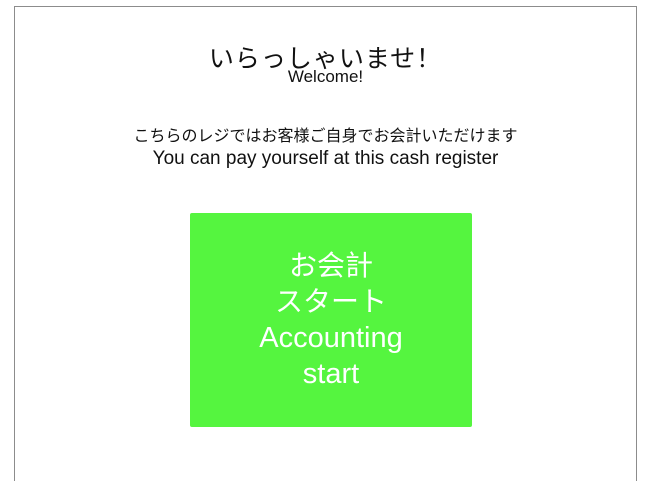 This screenshot has height=481, width=653. I want to click on start-button-label-line1: お会計, so click(330, 265).